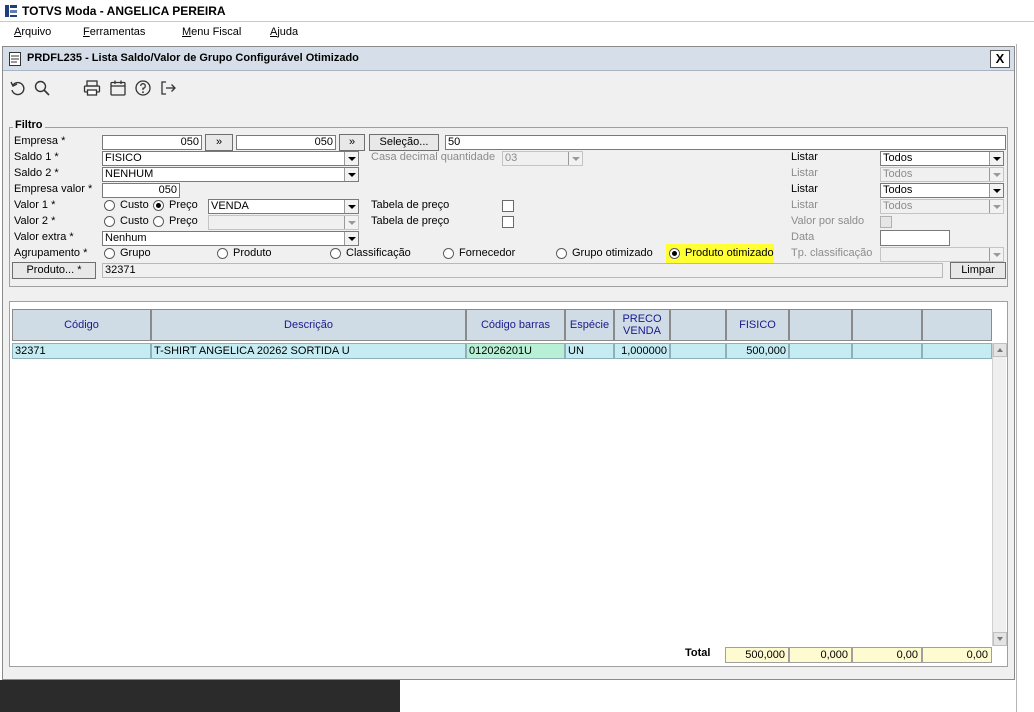 The width and height of the screenshot is (1034, 712). I want to click on column-header-codigo: Código, so click(81, 325).